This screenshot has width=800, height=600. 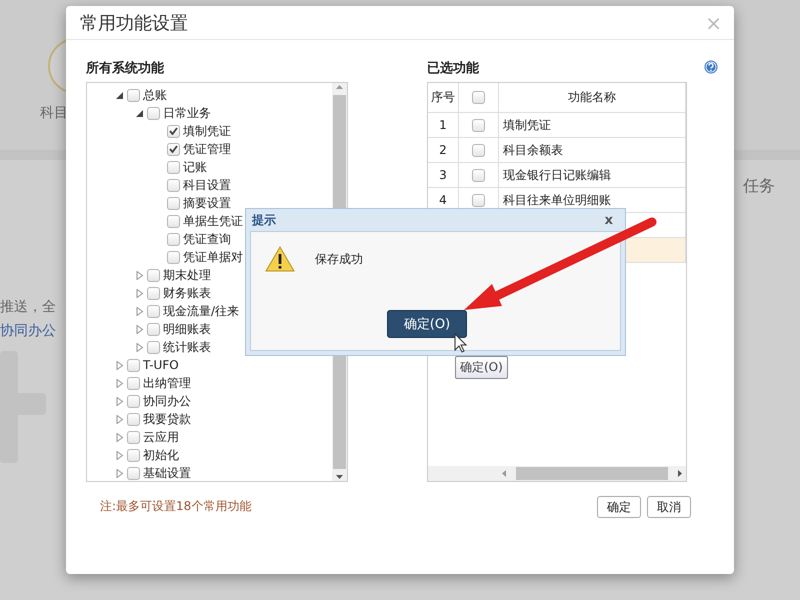 I want to click on tile-label: 科目, so click(x=54, y=113).